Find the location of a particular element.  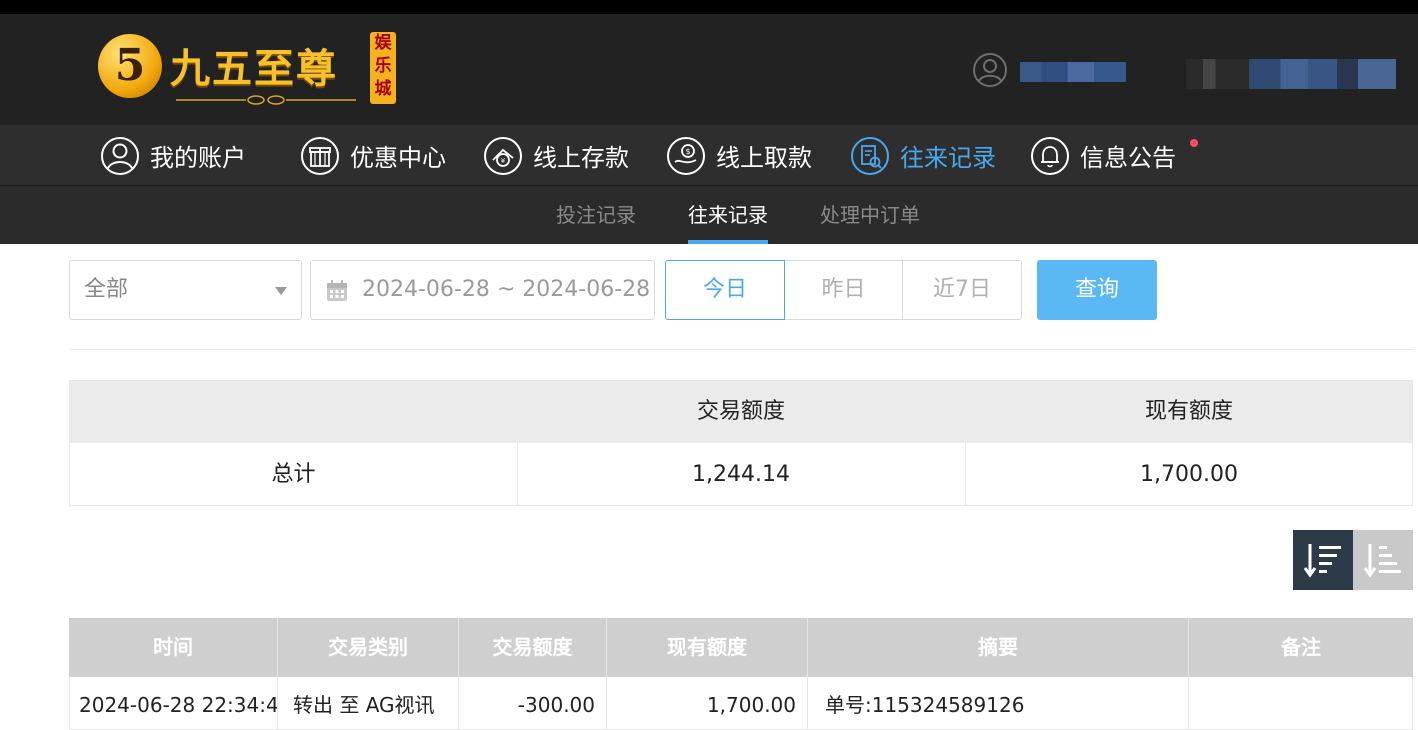

transaction-type-select: 全部 is located at coordinates (185, 290).